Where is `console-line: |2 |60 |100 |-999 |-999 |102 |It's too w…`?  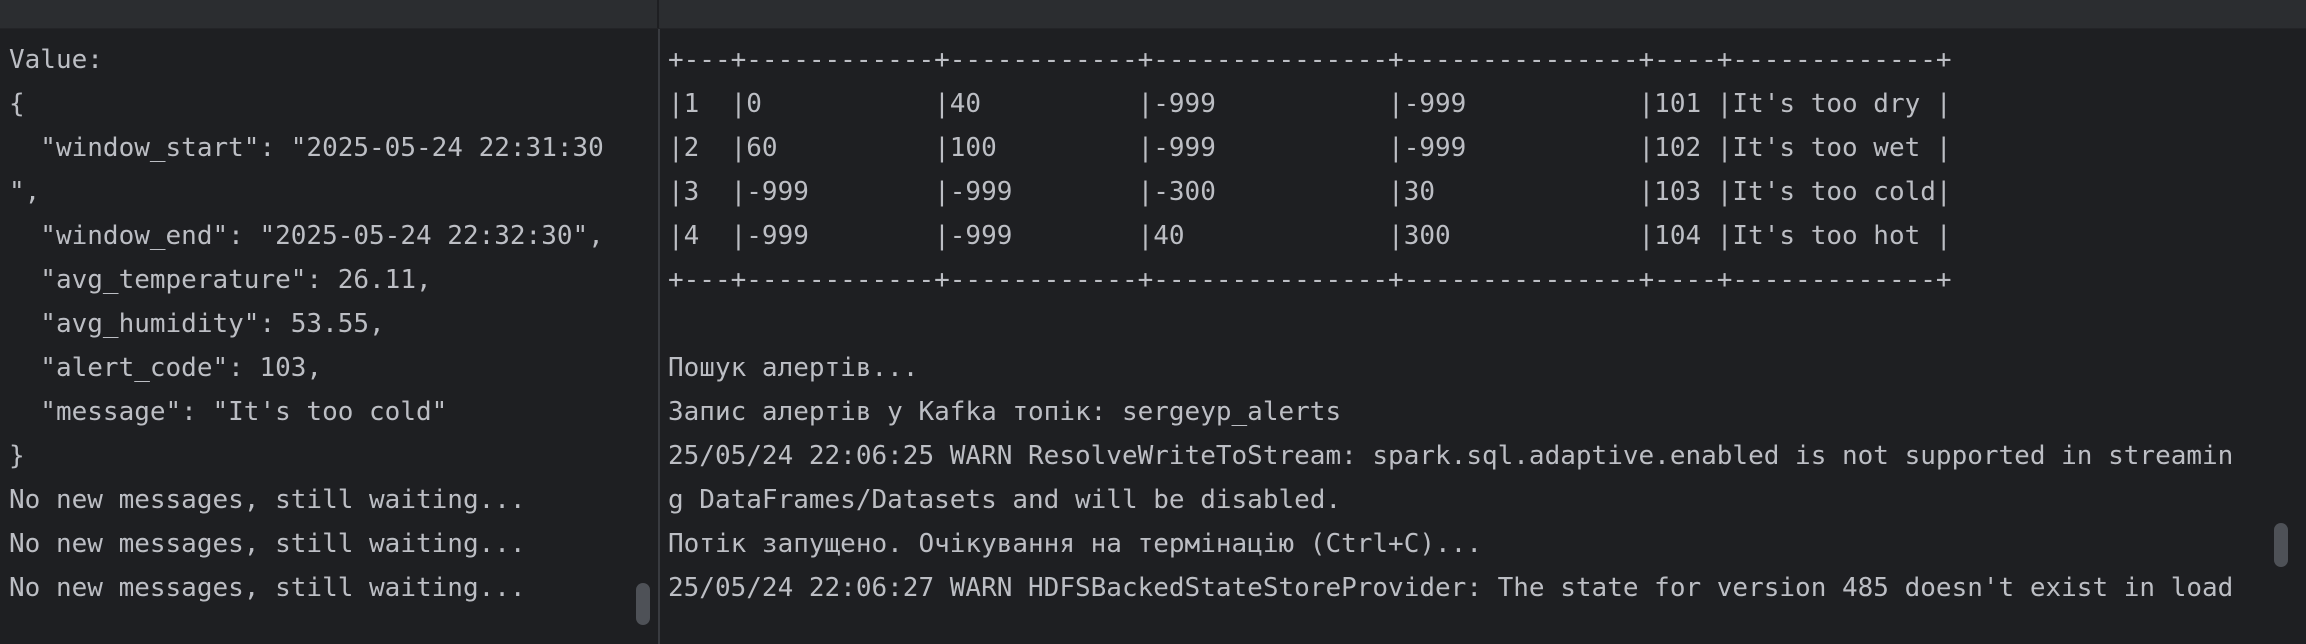 console-line: |2 |60 |100 |-999 |-999 |102 |It's too w… is located at coordinates (1310, 148).